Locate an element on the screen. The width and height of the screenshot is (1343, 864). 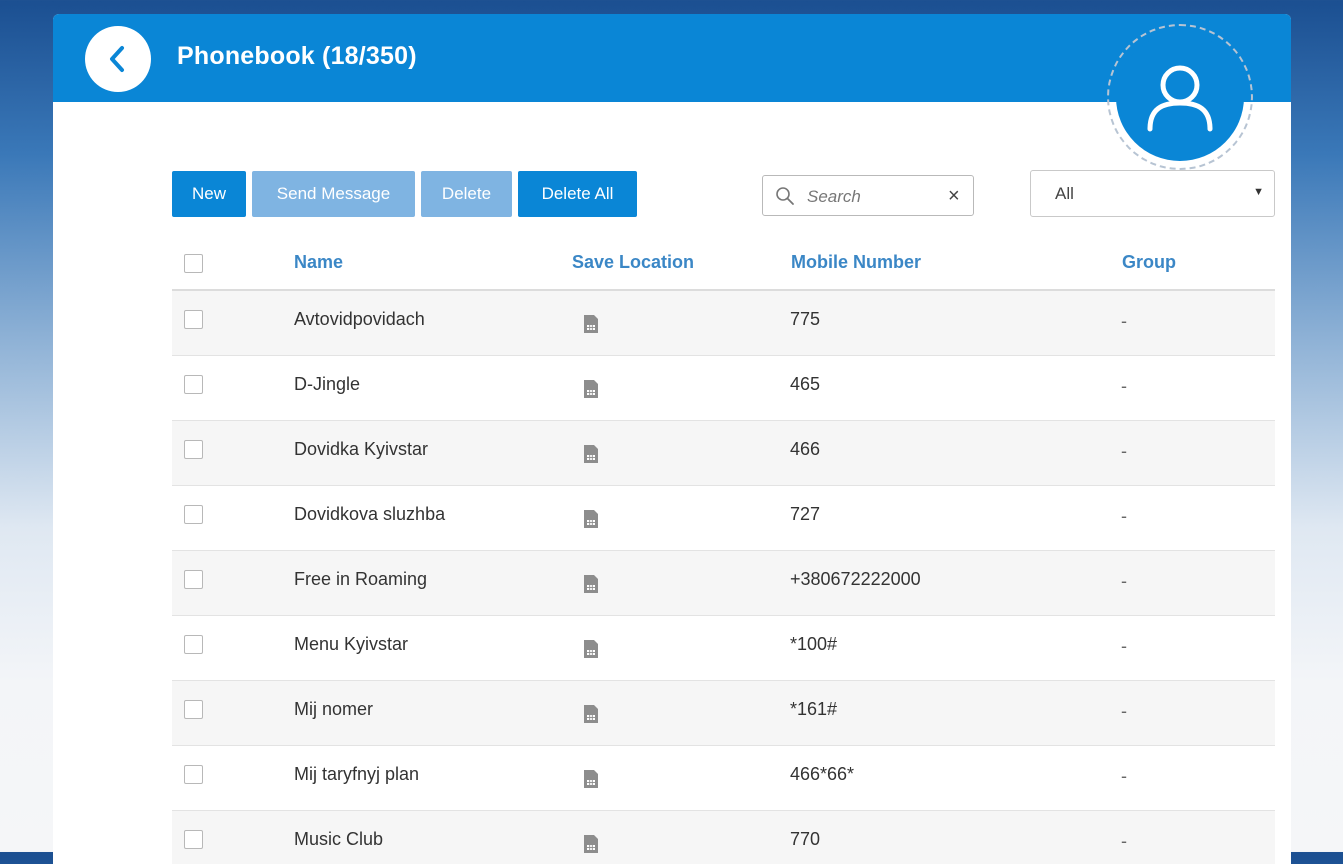
contact-name: Mij nomer is located at coordinates (334, 709).